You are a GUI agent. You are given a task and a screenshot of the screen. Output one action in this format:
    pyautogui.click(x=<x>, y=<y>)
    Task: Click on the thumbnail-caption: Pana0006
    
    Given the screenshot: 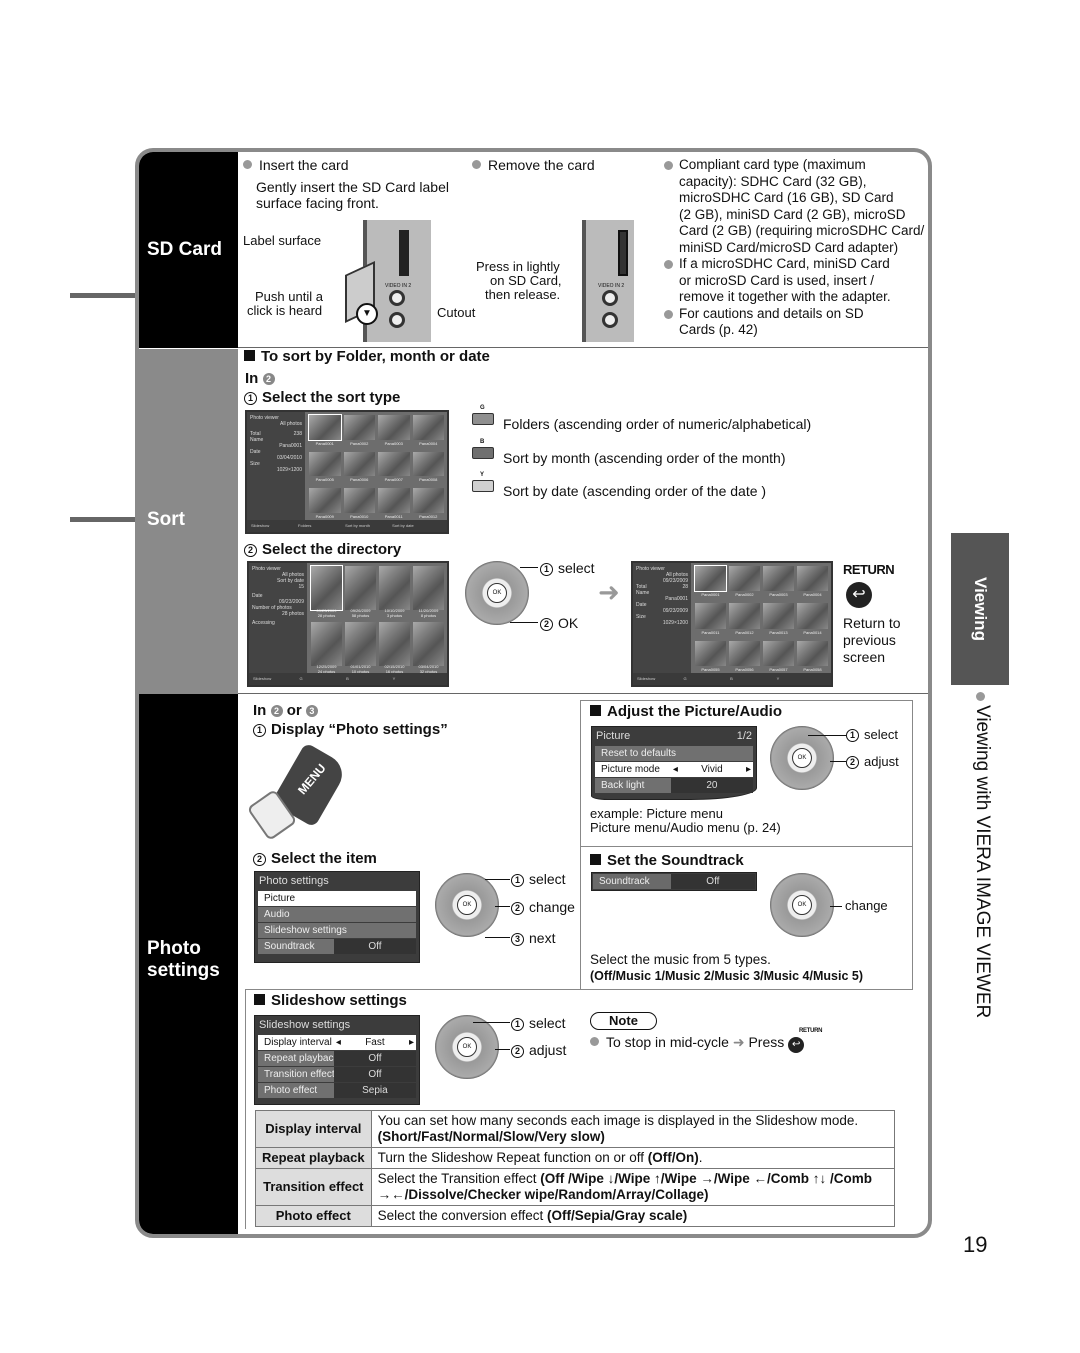 What is the action you would take?
    pyautogui.click(x=359, y=480)
    